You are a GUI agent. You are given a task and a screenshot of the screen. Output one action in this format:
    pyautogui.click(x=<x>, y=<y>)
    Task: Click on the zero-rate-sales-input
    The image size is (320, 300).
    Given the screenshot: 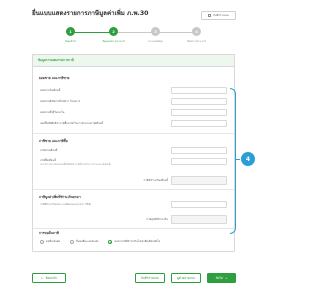 What is the action you would take?
    pyautogui.click(x=199, y=101)
    